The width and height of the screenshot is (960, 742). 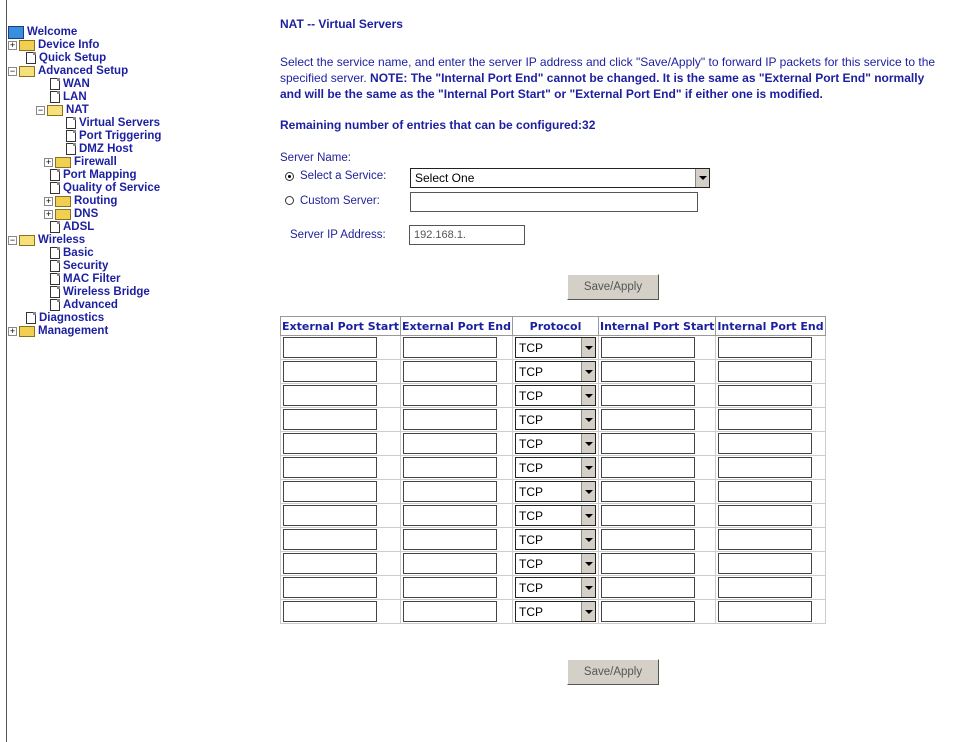 I want to click on sidebar-item-quality-of-service: Quality of Service, so click(x=105, y=188).